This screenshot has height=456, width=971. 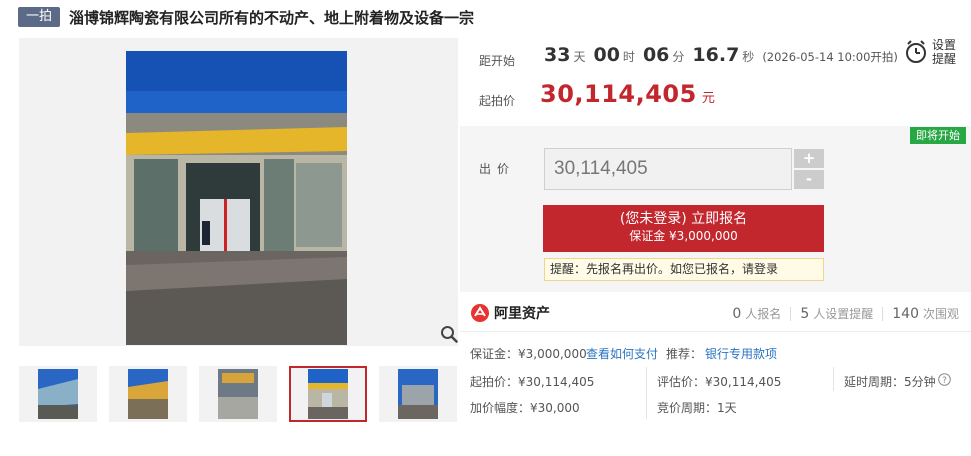 I want to click on remind-count: 5, so click(x=805, y=314).